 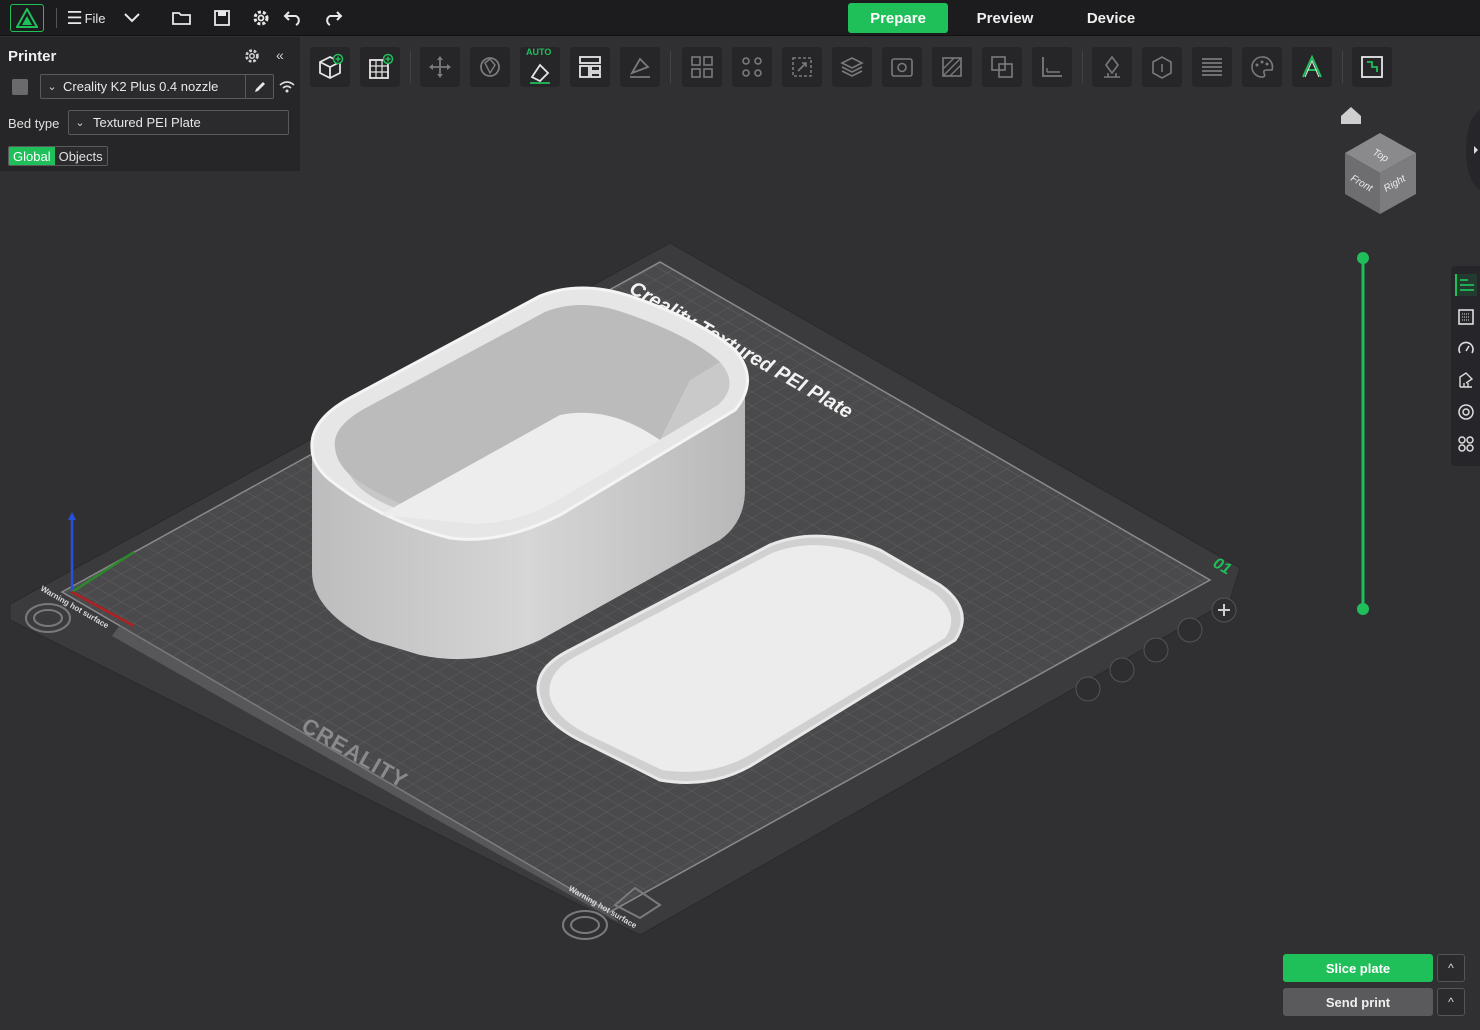 I want to click on auto-orient-icon, so click(x=540, y=73).